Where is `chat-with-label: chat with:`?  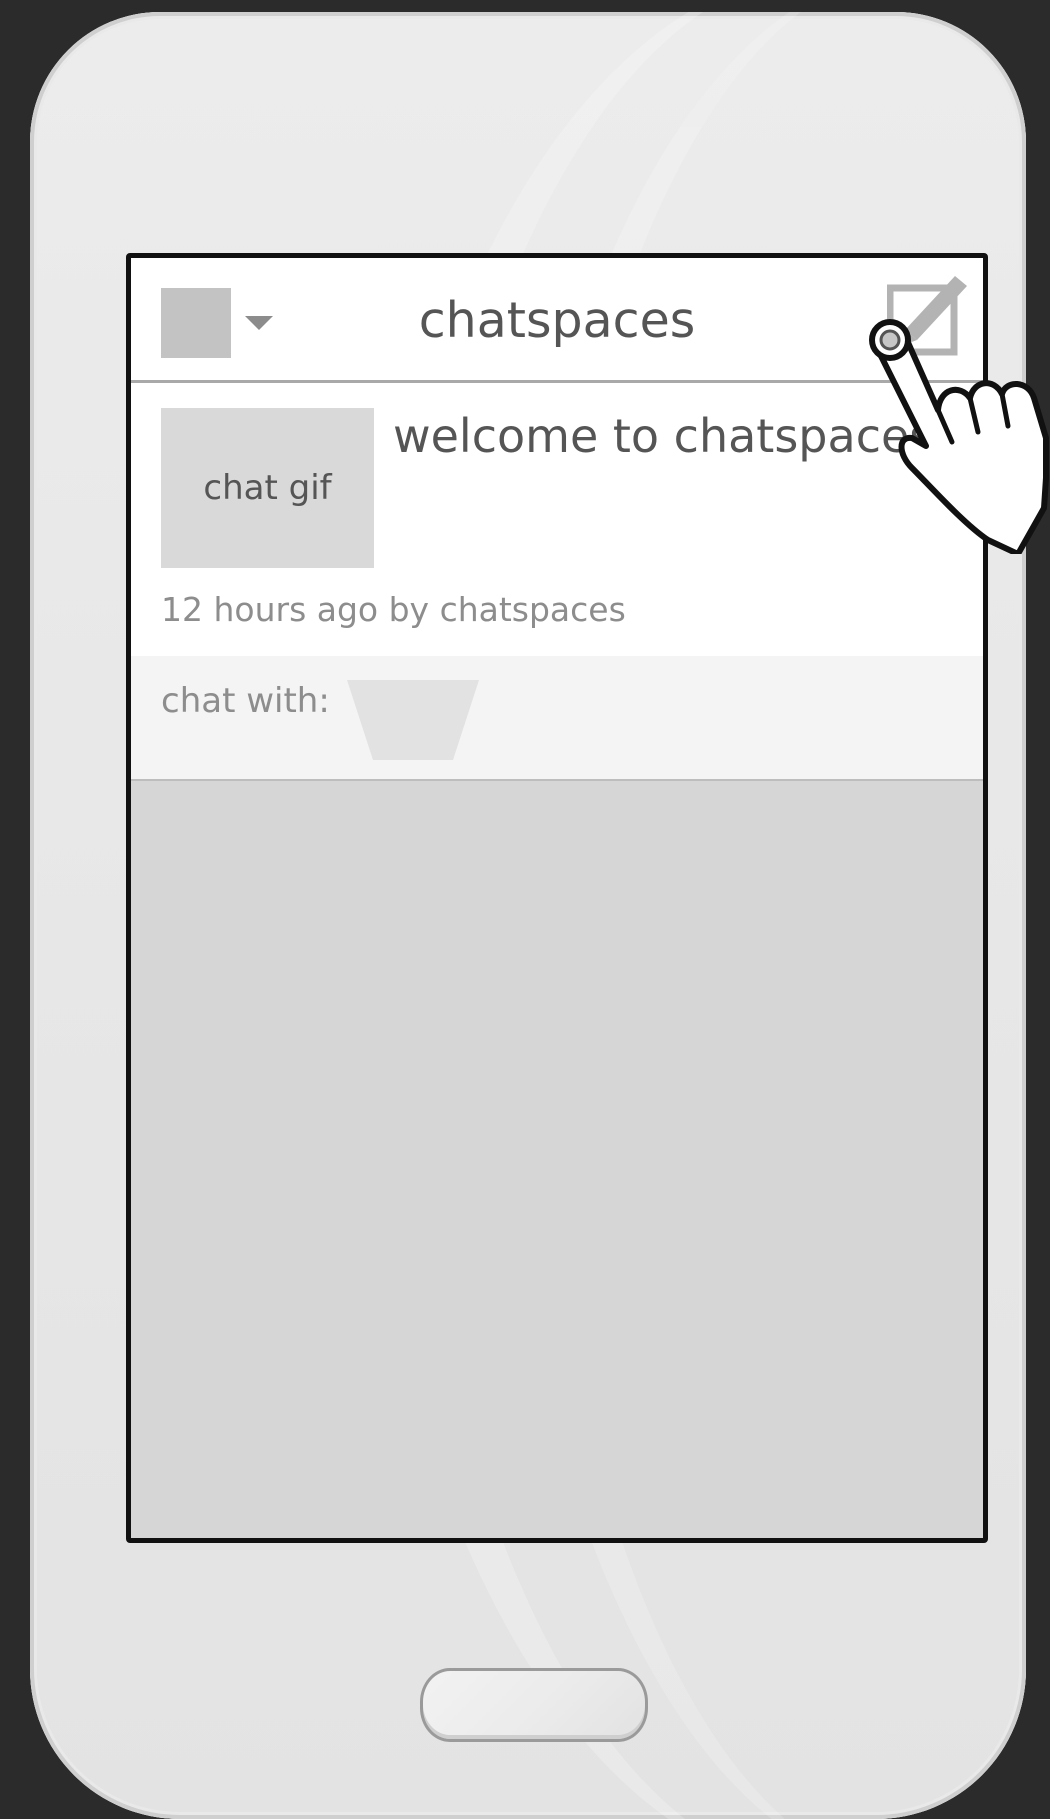 chat-with-label: chat with: is located at coordinates (245, 701).